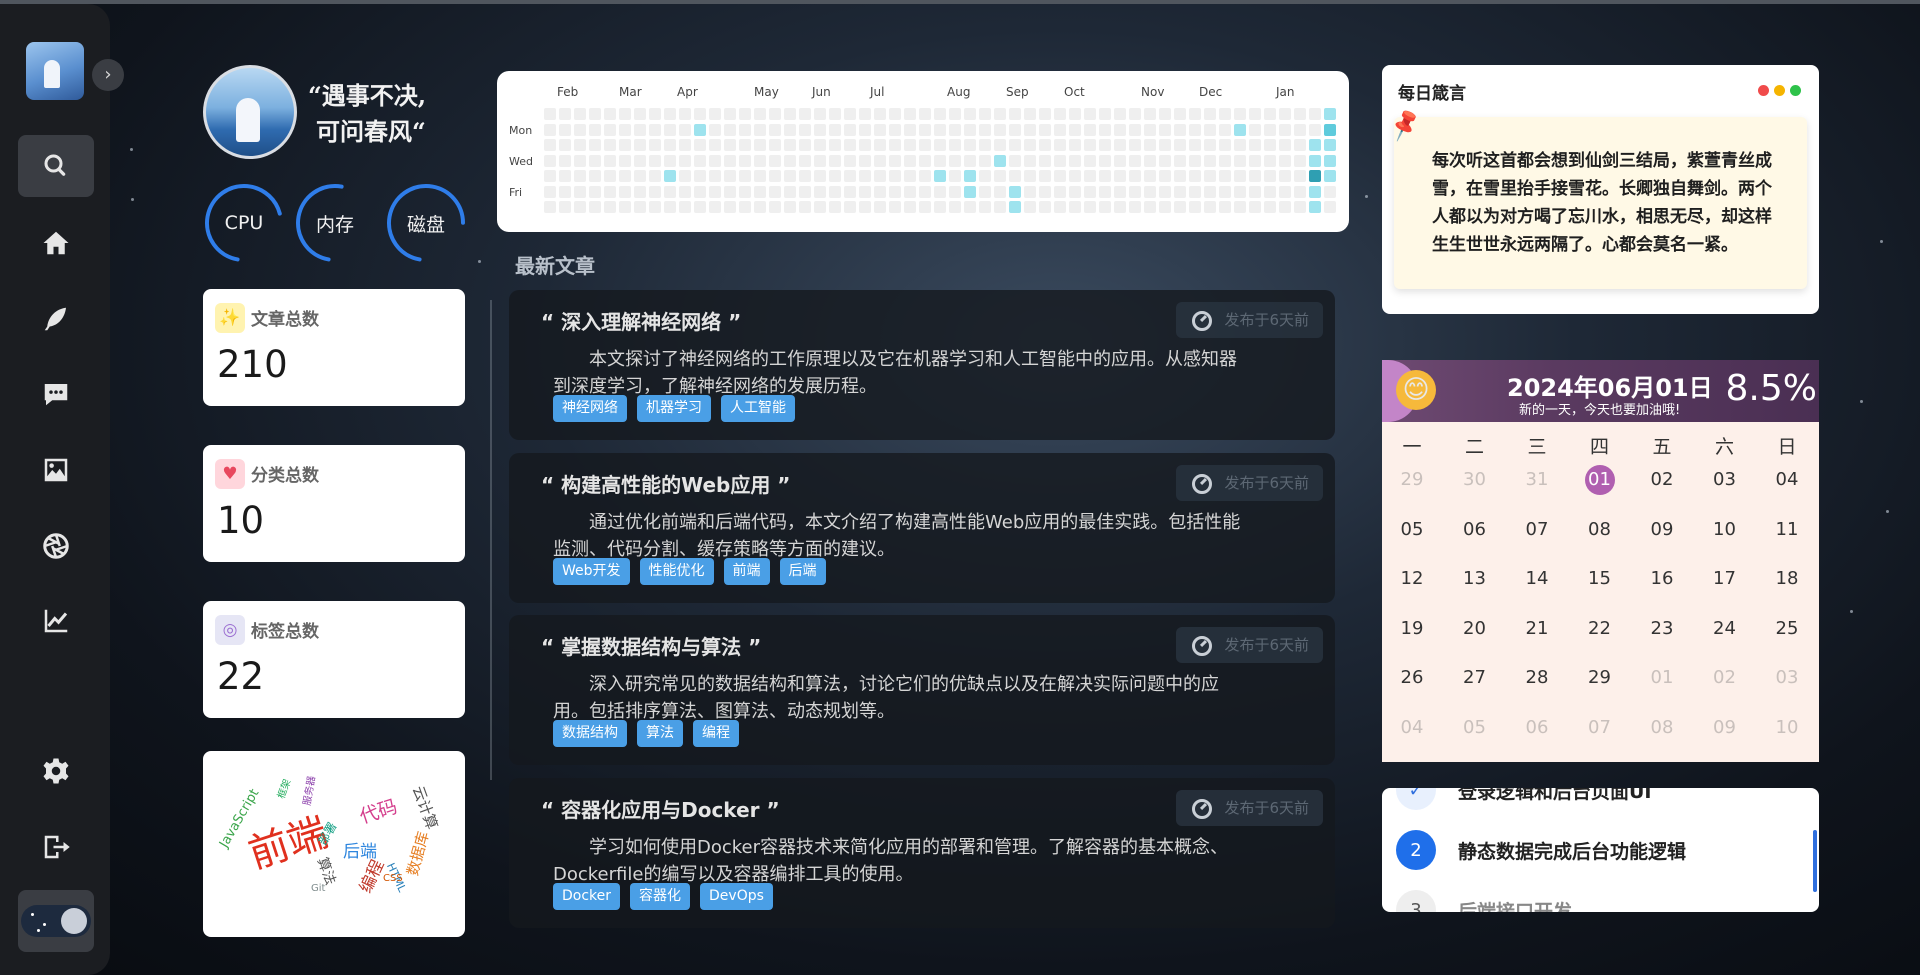 This screenshot has width=1920, height=975. I want to click on calendar-day: 14, so click(1537, 579).